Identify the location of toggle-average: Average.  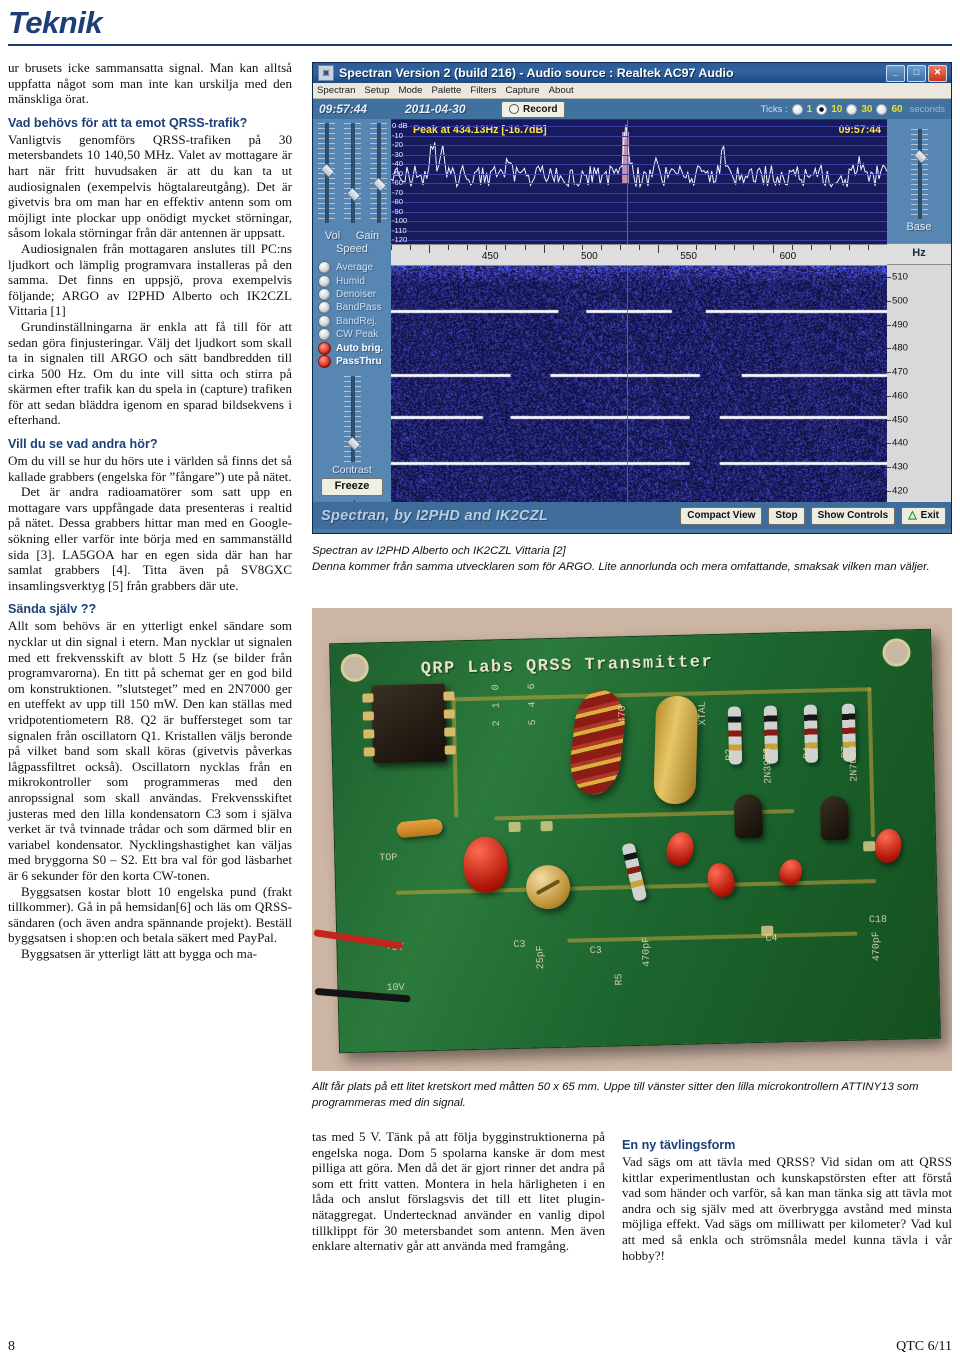
(354, 268).